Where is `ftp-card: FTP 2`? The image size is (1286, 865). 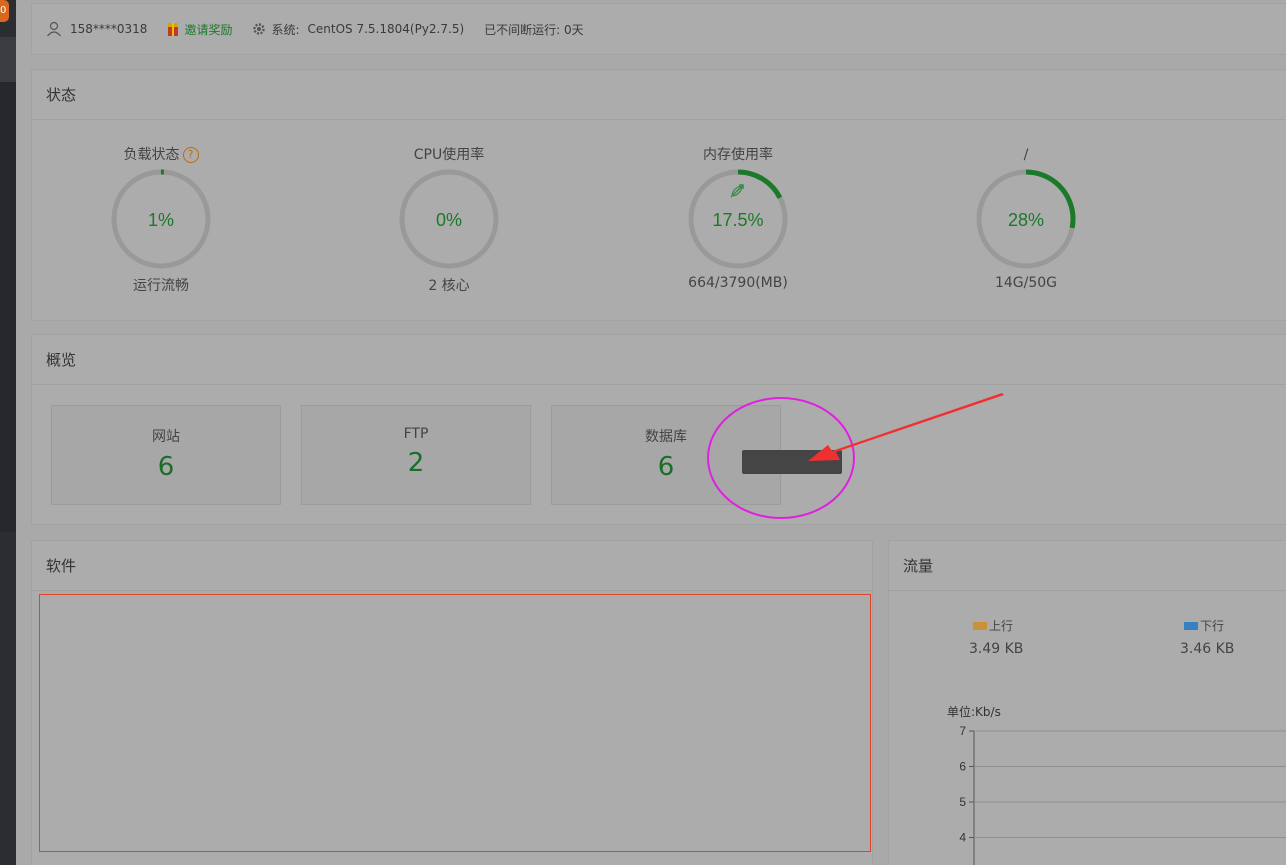 ftp-card: FTP 2 is located at coordinates (416, 455).